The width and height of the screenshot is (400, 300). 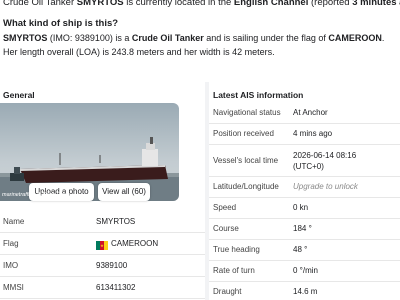 What do you see at coordinates (11, 265) in the screenshot?
I see `row-key: IMO` at bounding box center [11, 265].